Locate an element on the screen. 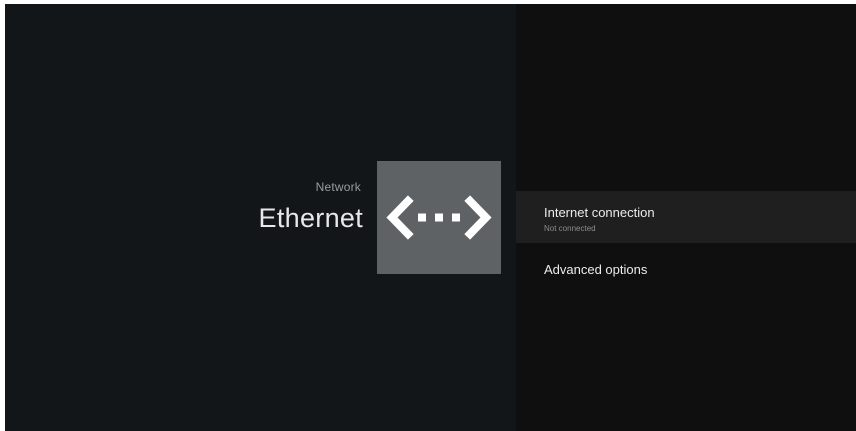  internet-connection-item: Internet connection Not connected is located at coordinates (686, 217).